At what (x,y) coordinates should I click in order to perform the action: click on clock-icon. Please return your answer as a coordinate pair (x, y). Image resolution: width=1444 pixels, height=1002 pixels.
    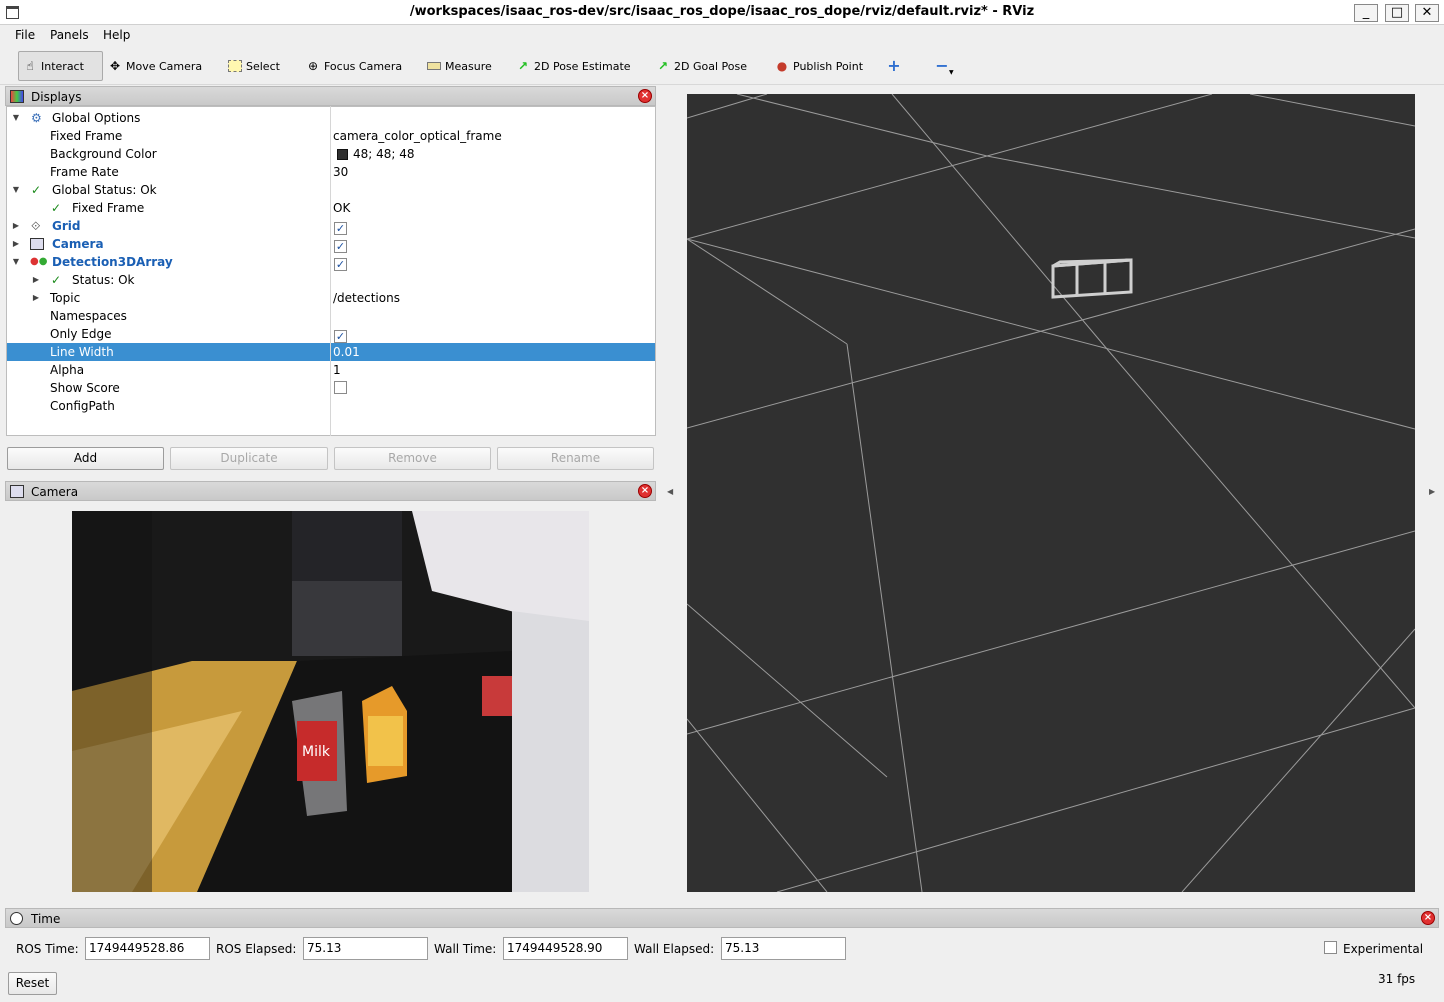
    Looking at the image, I should click on (16, 918).